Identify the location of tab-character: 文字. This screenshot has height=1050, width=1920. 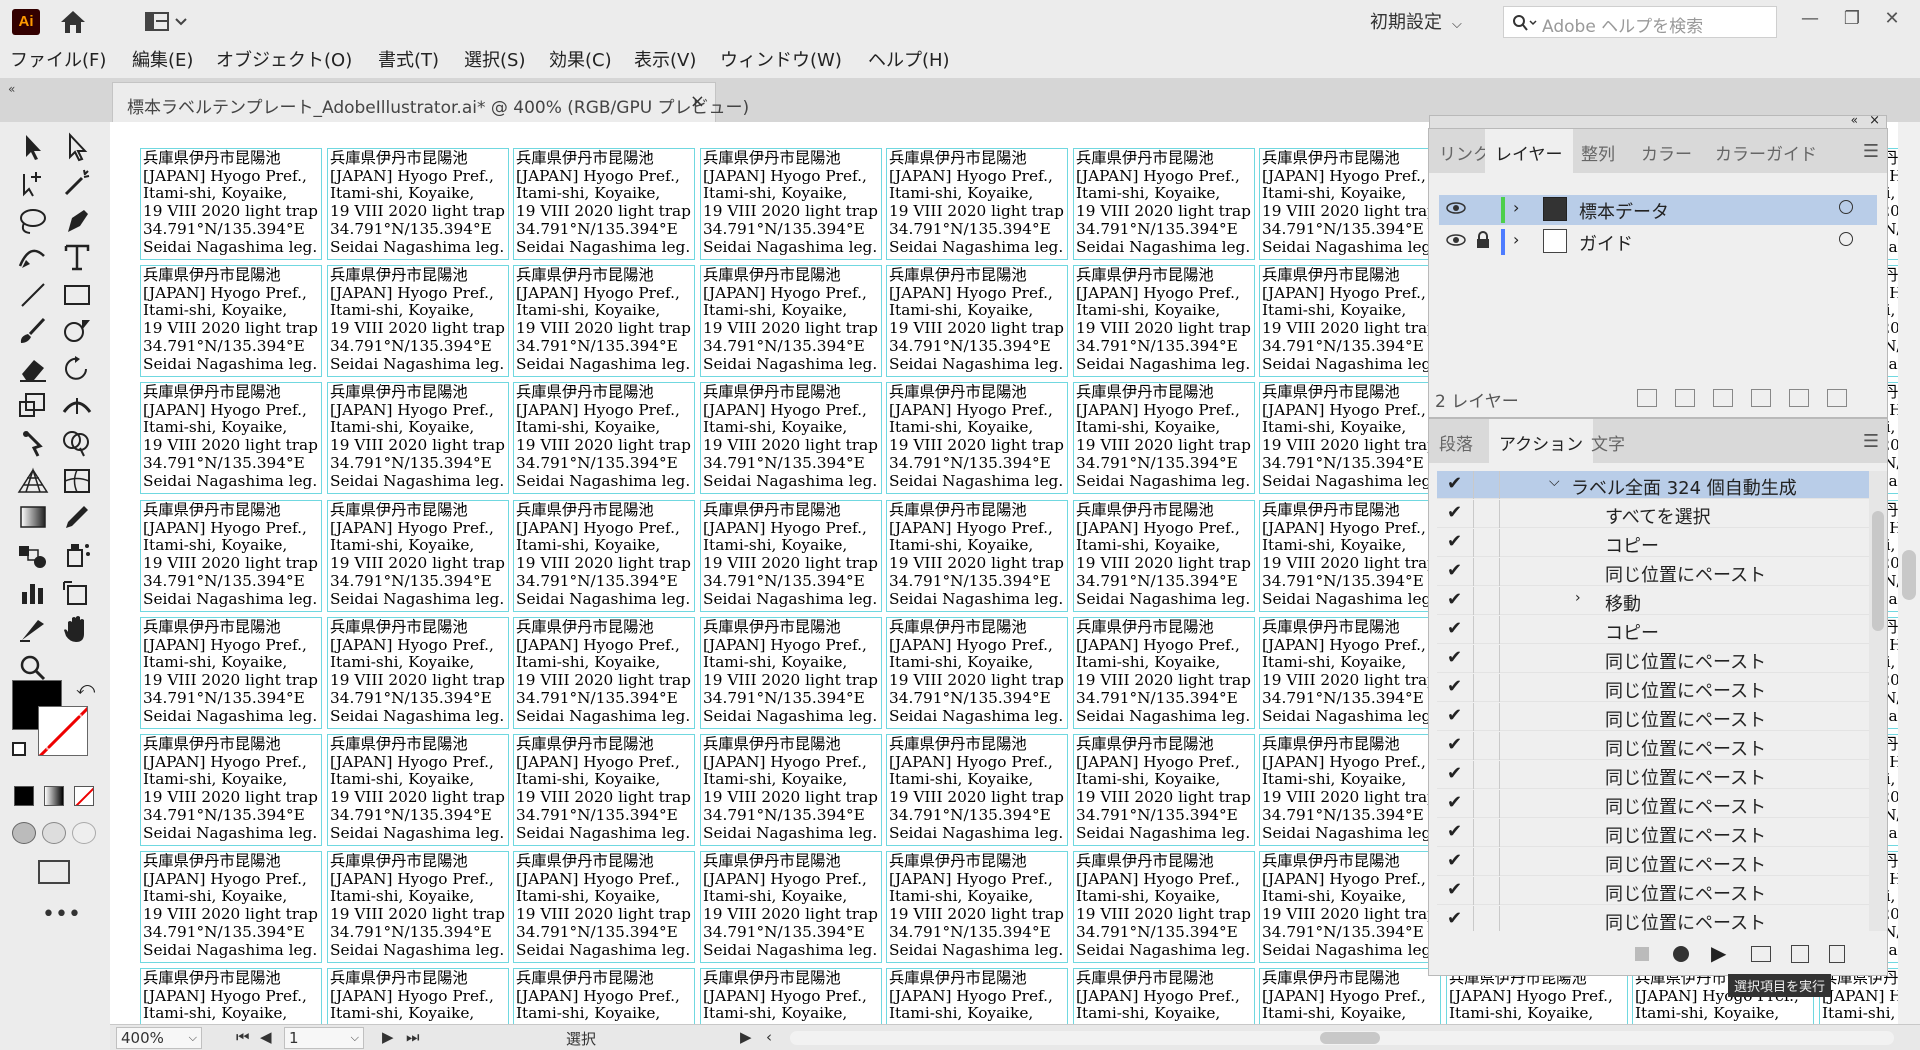
(1608, 441).